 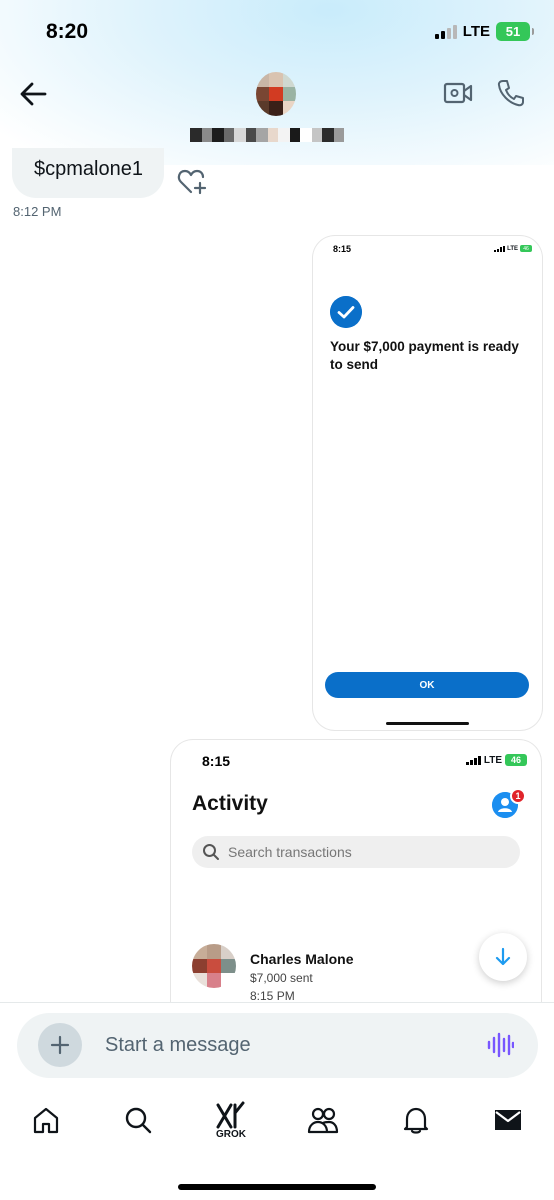 I want to click on ok-label: OK, so click(x=427, y=685).